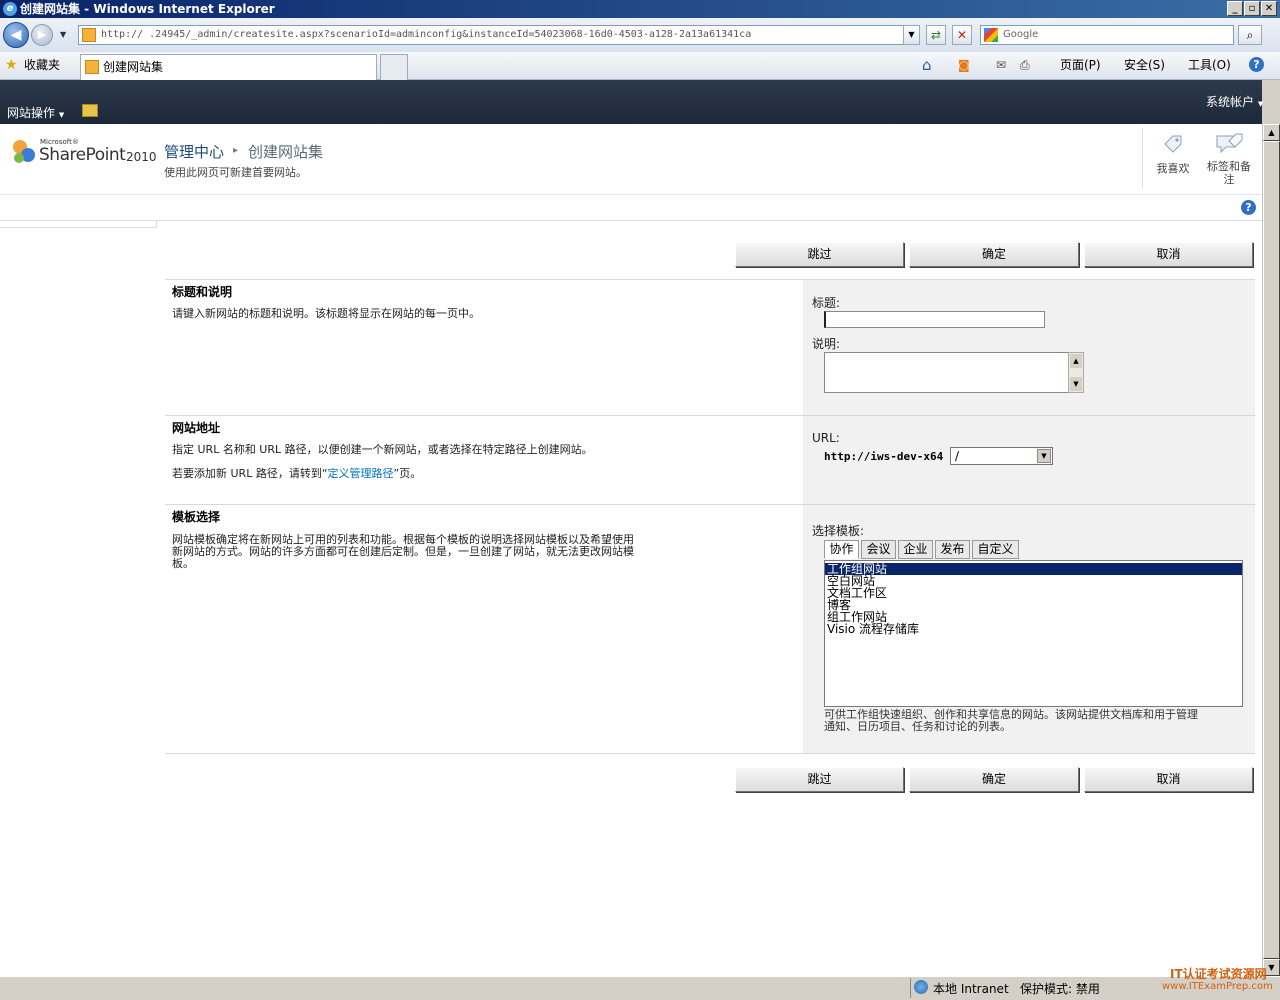  What do you see at coordinates (35, 114) in the screenshot?
I see `site-actions-menu: 网站操作 ▼` at bounding box center [35, 114].